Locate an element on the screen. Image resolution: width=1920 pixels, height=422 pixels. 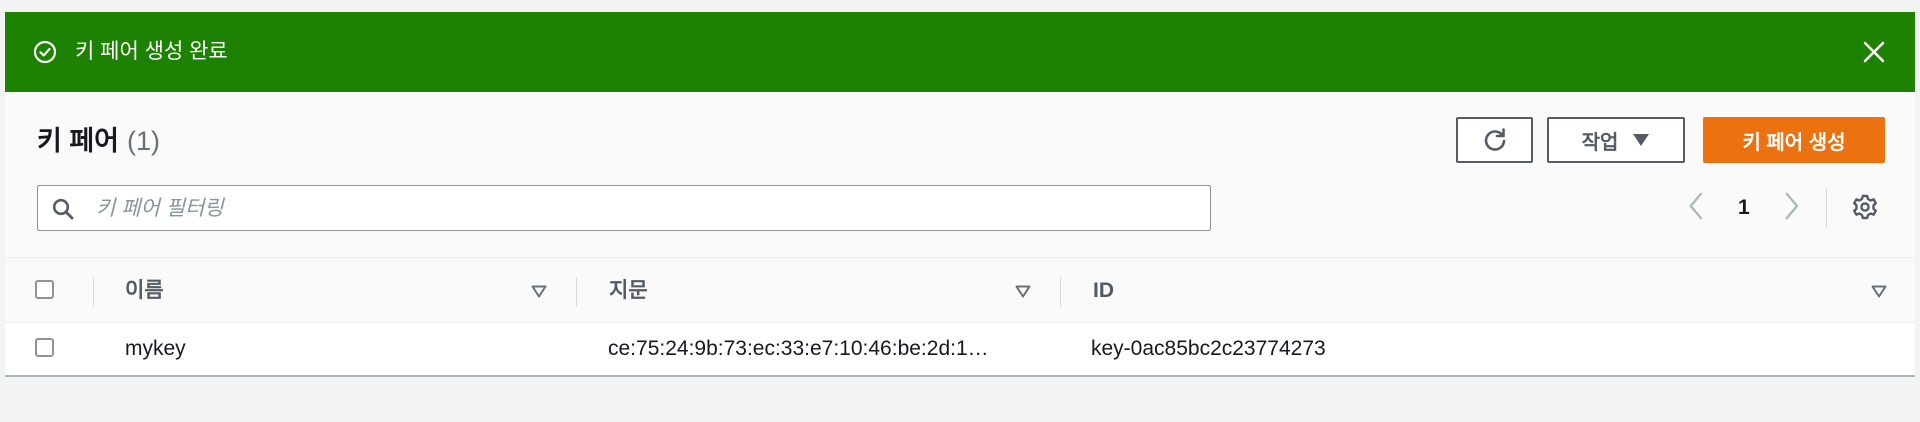
key-pair-id: key-0ac85bc2c23774273 is located at coordinates (1208, 348).